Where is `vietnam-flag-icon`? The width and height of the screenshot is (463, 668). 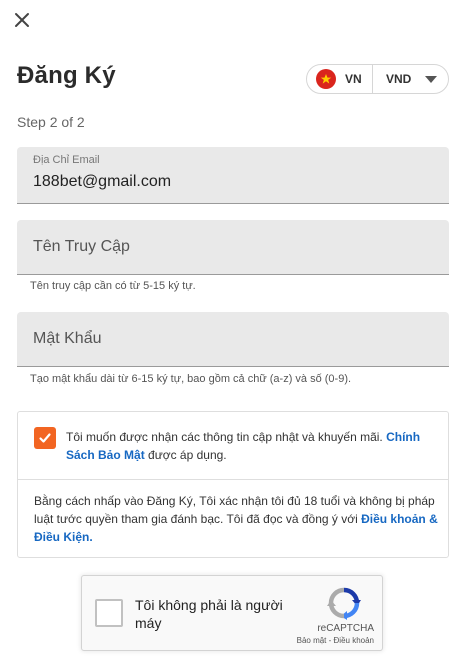
vietnam-flag-icon is located at coordinates (326, 79).